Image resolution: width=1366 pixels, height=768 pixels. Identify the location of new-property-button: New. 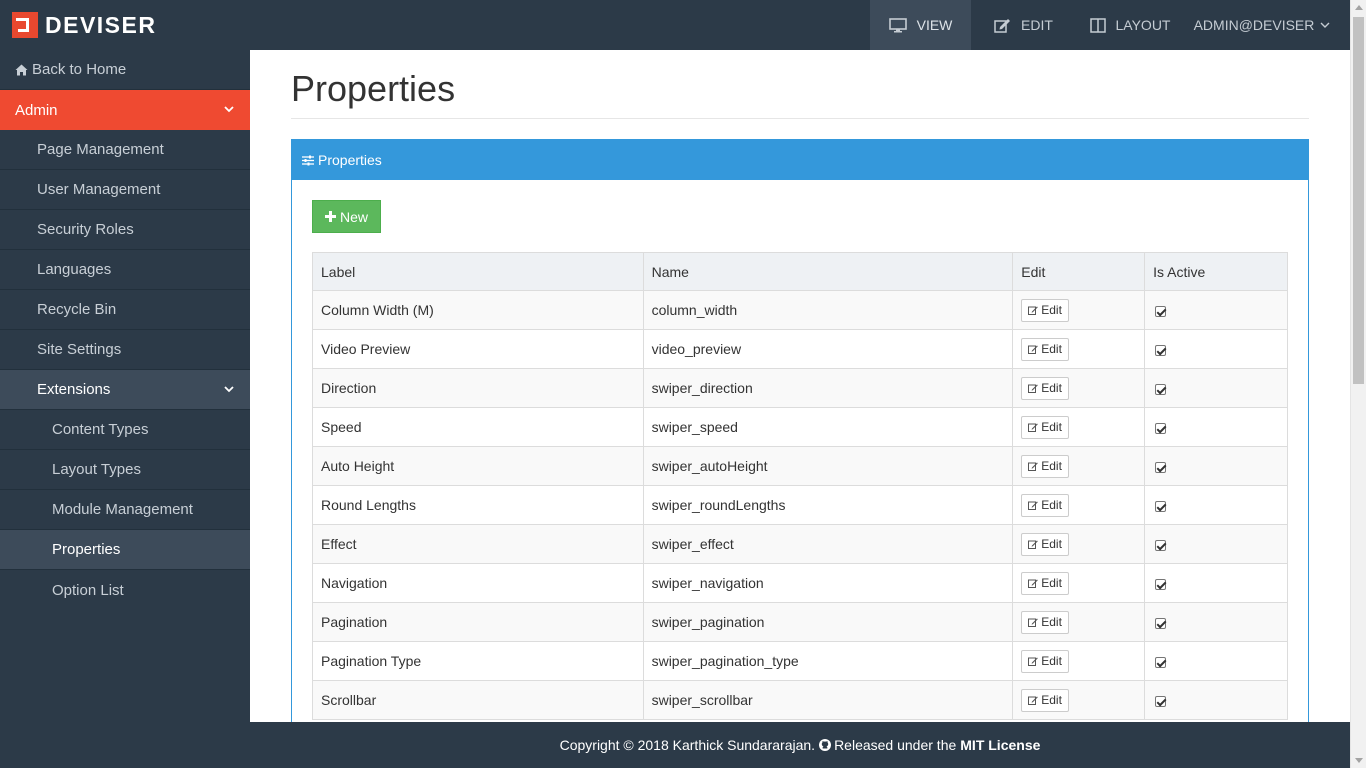
(346, 216).